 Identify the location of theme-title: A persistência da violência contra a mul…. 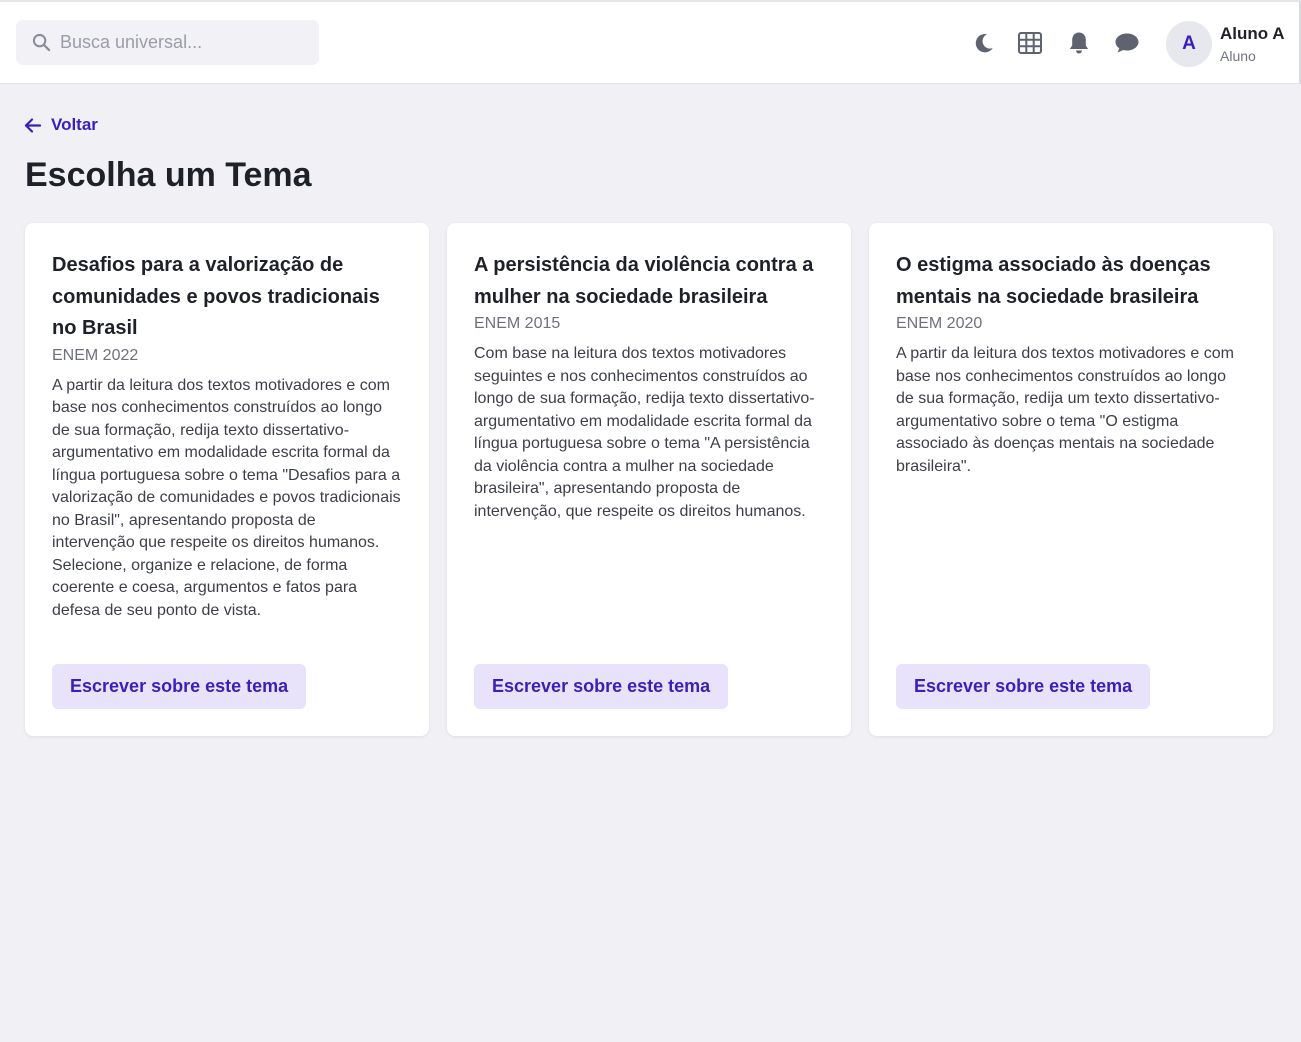
(644, 281).